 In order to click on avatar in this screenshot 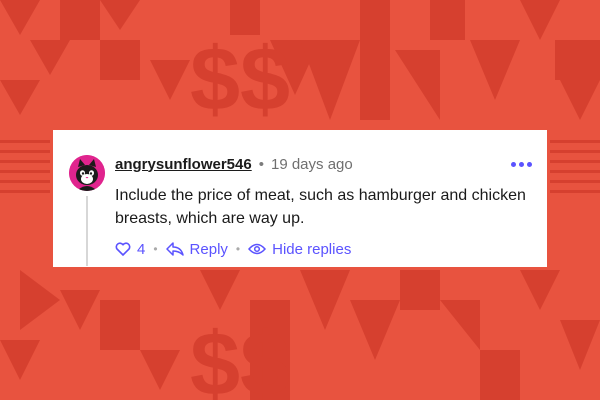, I will do `click(87, 173)`.